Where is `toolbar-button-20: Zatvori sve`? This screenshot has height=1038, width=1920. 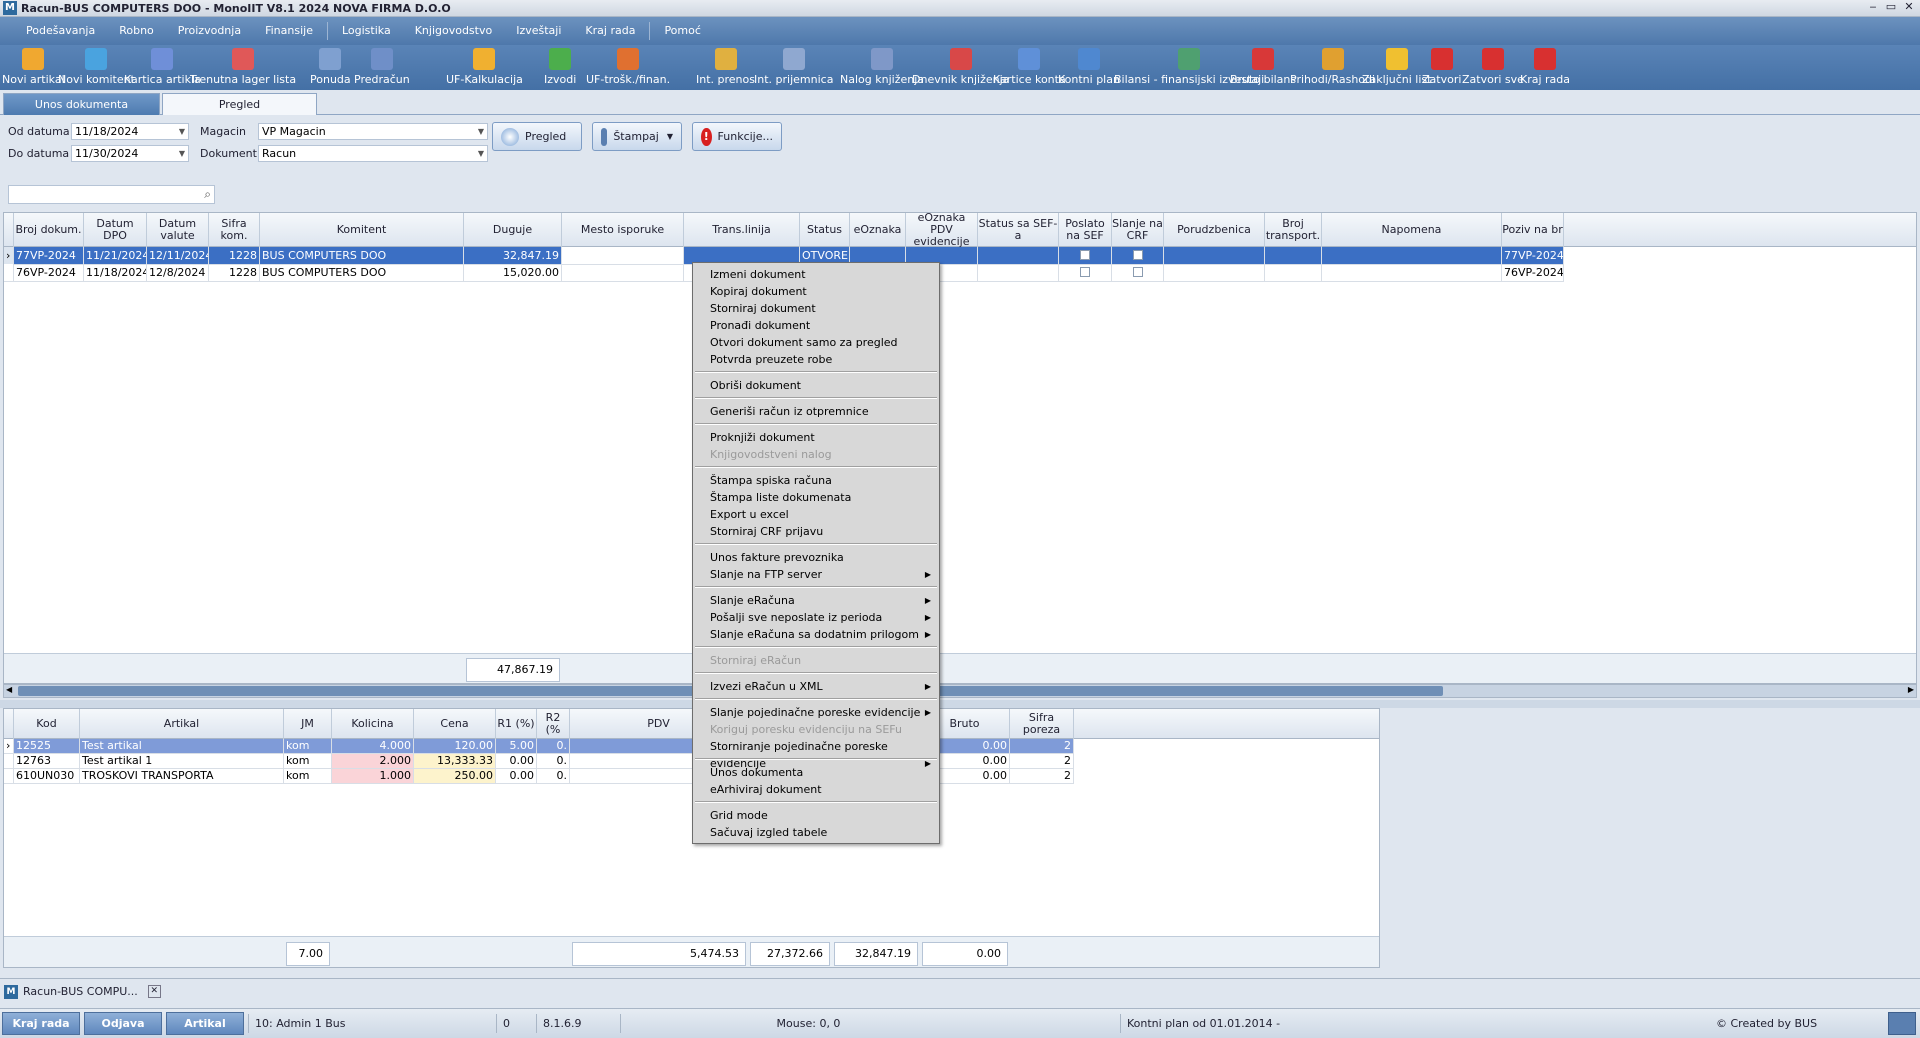
toolbar-button-20: Zatvori sve is located at coordinates (1493, 67).